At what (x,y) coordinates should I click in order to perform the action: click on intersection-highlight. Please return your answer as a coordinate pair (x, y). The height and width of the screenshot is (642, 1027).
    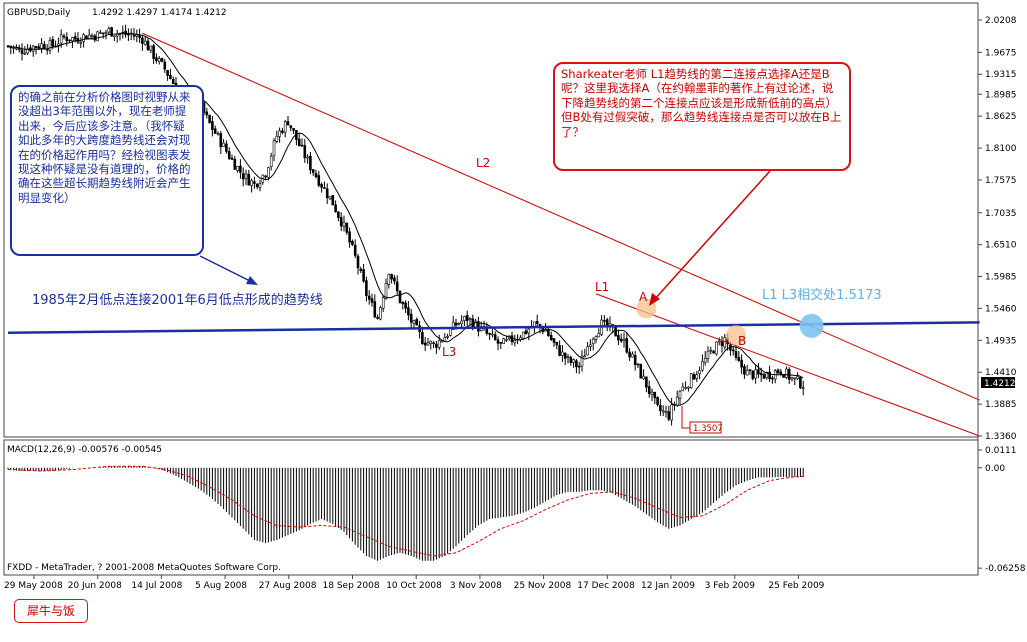
    Looking at the image, I should click on (811, 325).